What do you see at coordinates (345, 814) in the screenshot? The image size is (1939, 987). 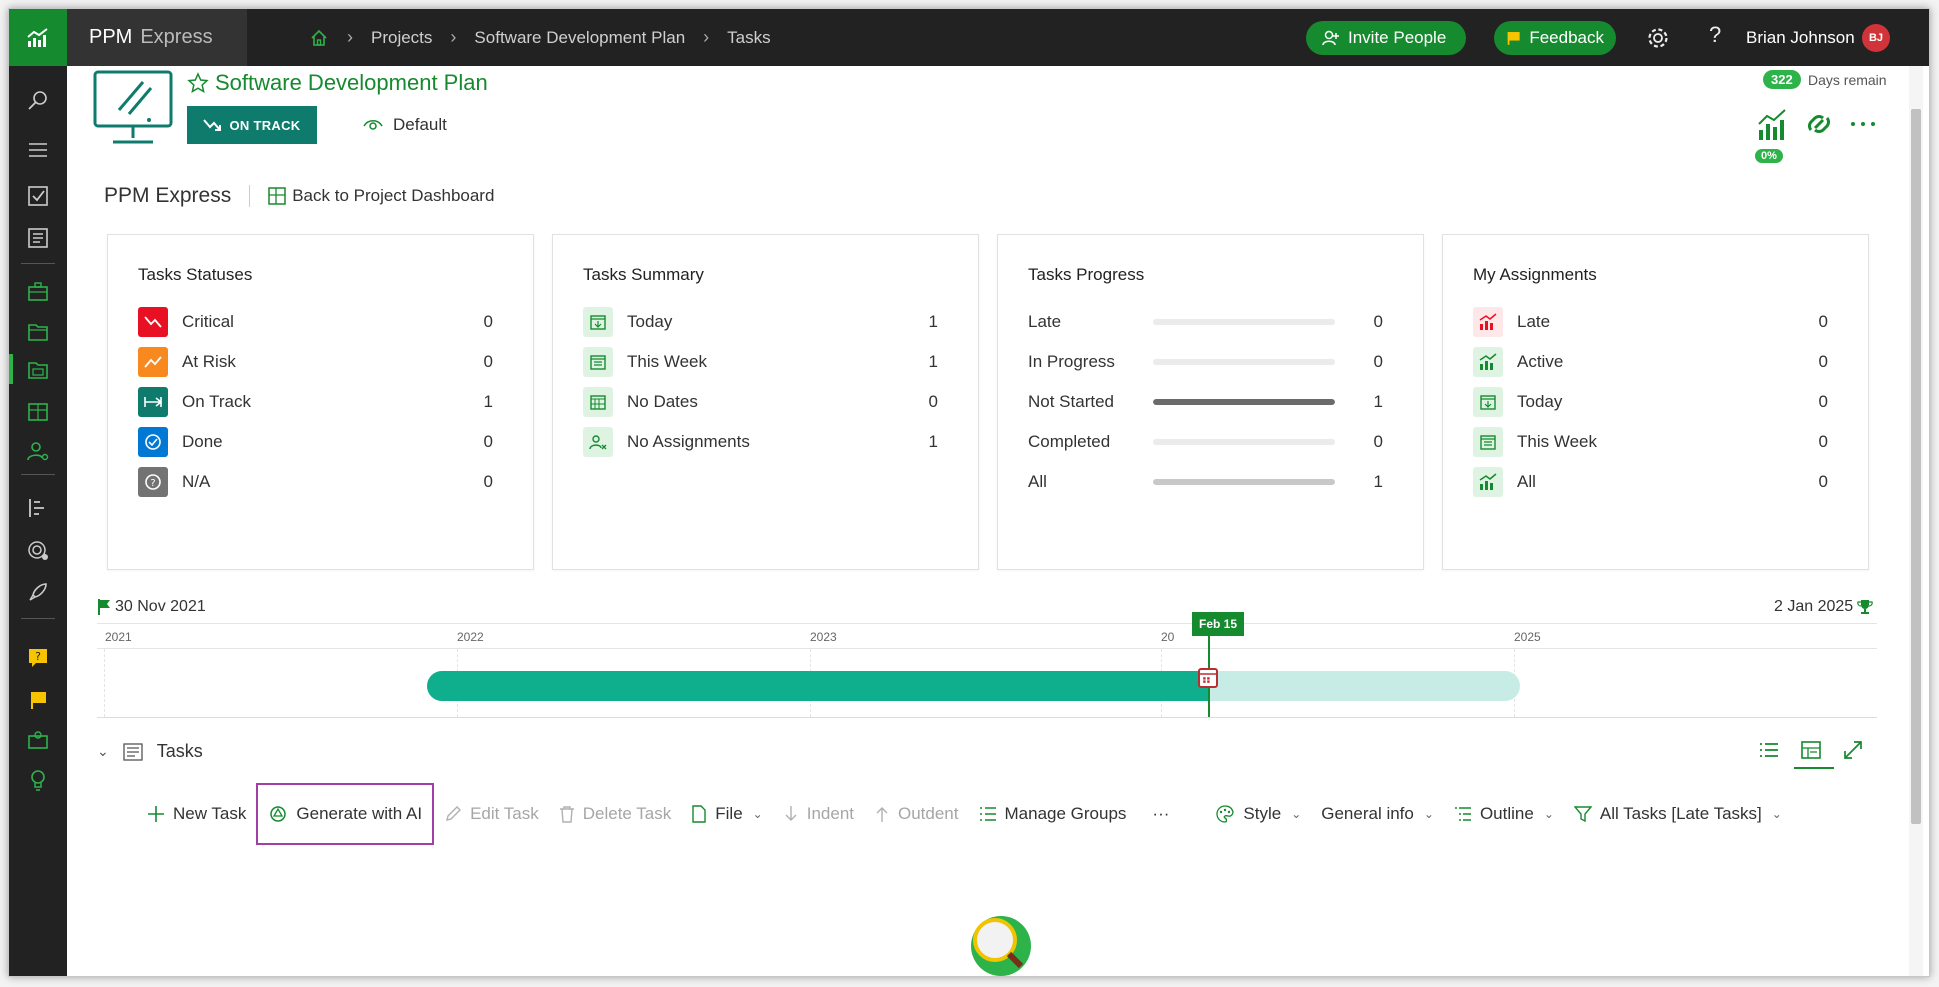 I see `generate-with-ai-button: Generate with AI` at bounding box center [345, 814].